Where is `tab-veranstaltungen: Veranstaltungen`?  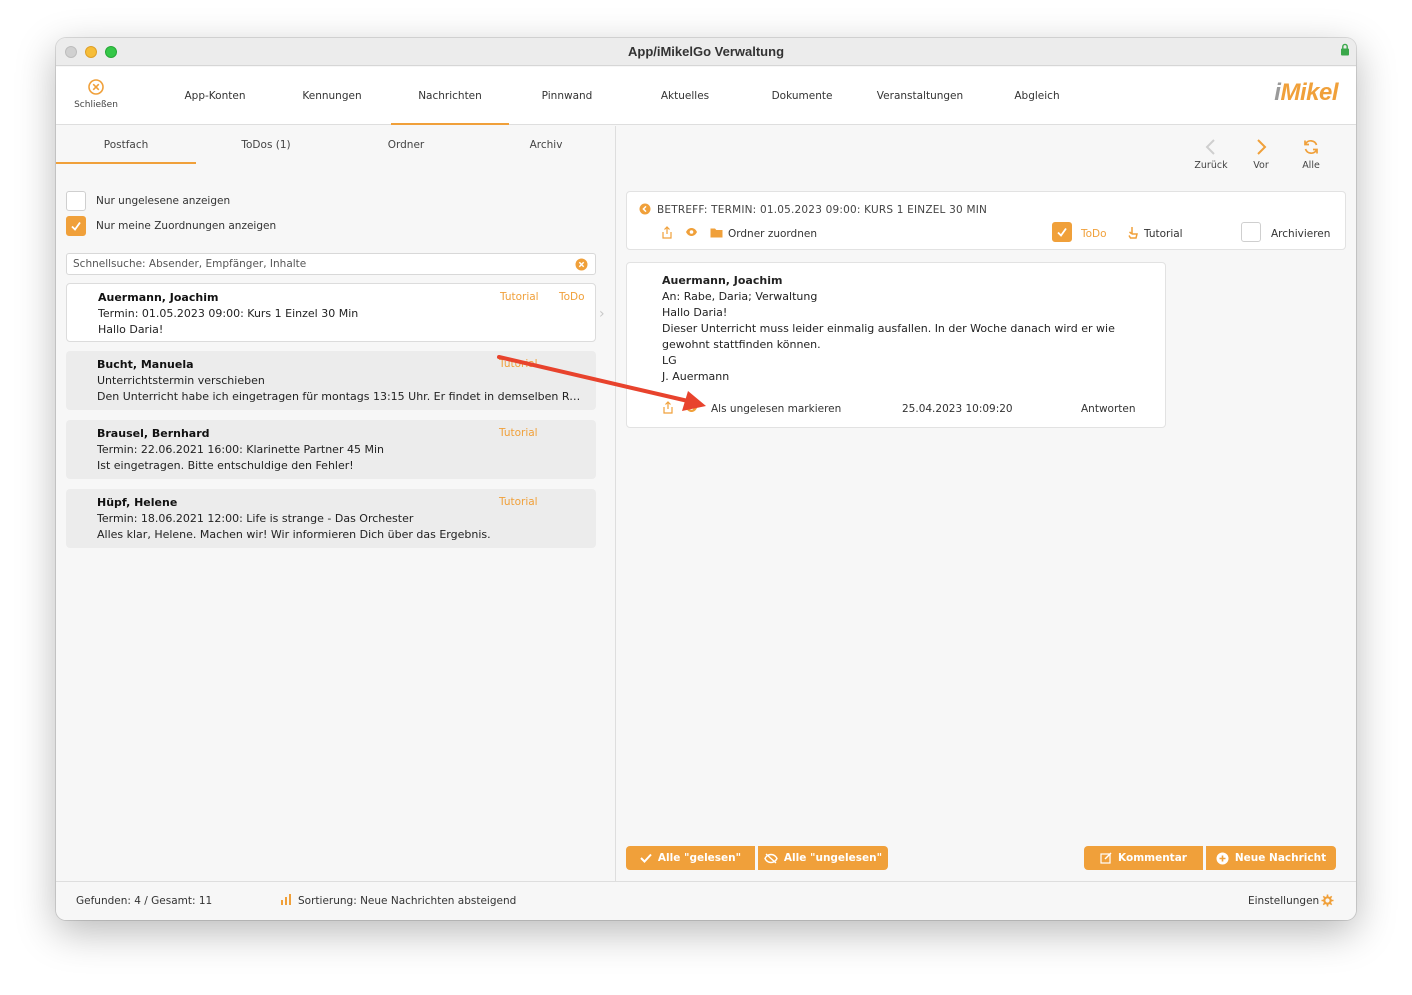
tab-veranstaltungen: Veranstaltungen is located at coordinates (920, 96).